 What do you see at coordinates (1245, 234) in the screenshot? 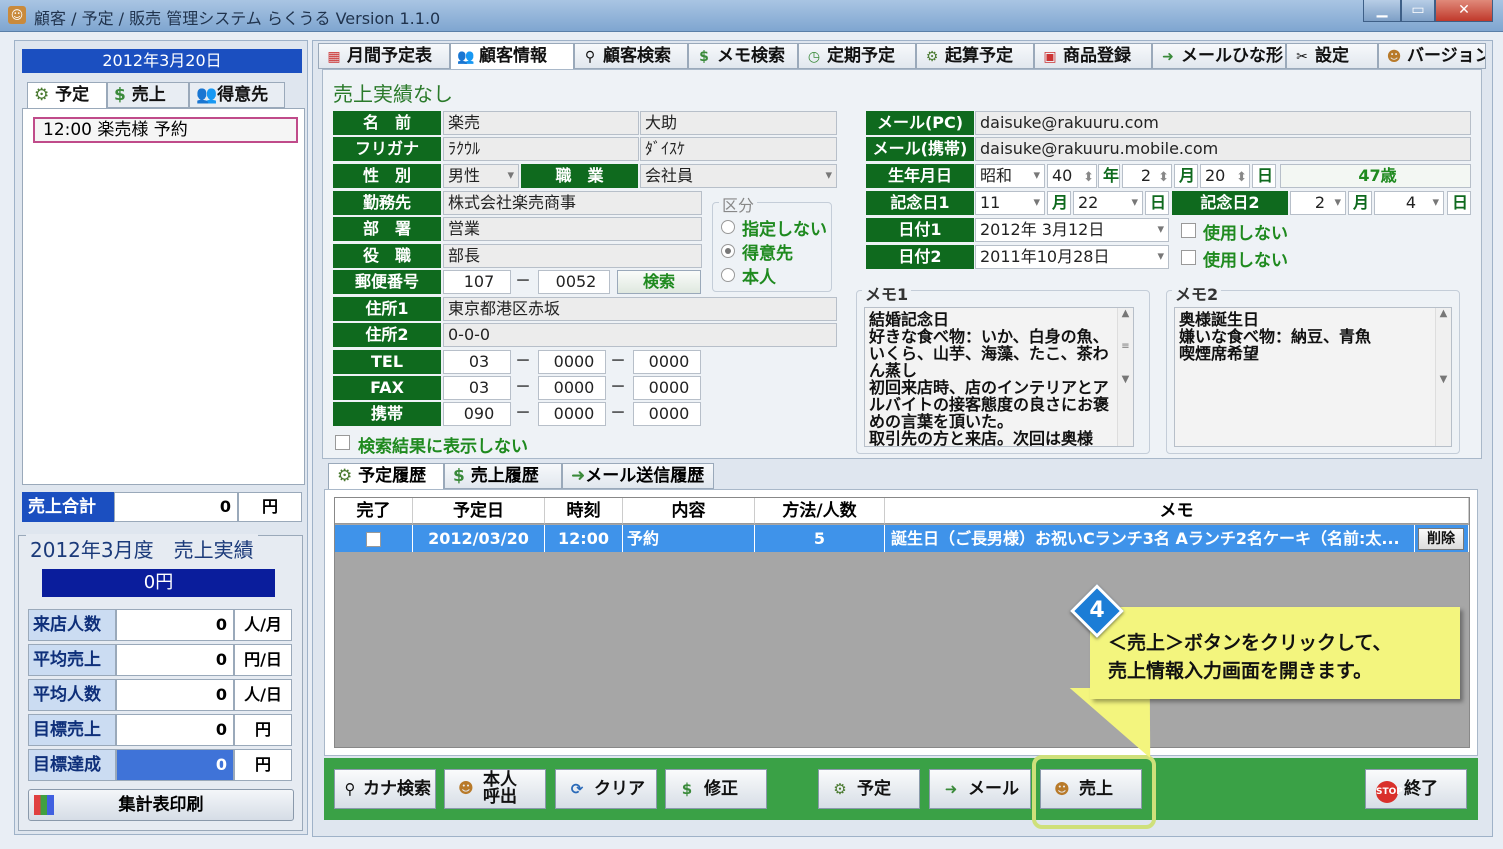
I see `date1-not-used-label: 使用しない` at bounding box center [1245, 234].